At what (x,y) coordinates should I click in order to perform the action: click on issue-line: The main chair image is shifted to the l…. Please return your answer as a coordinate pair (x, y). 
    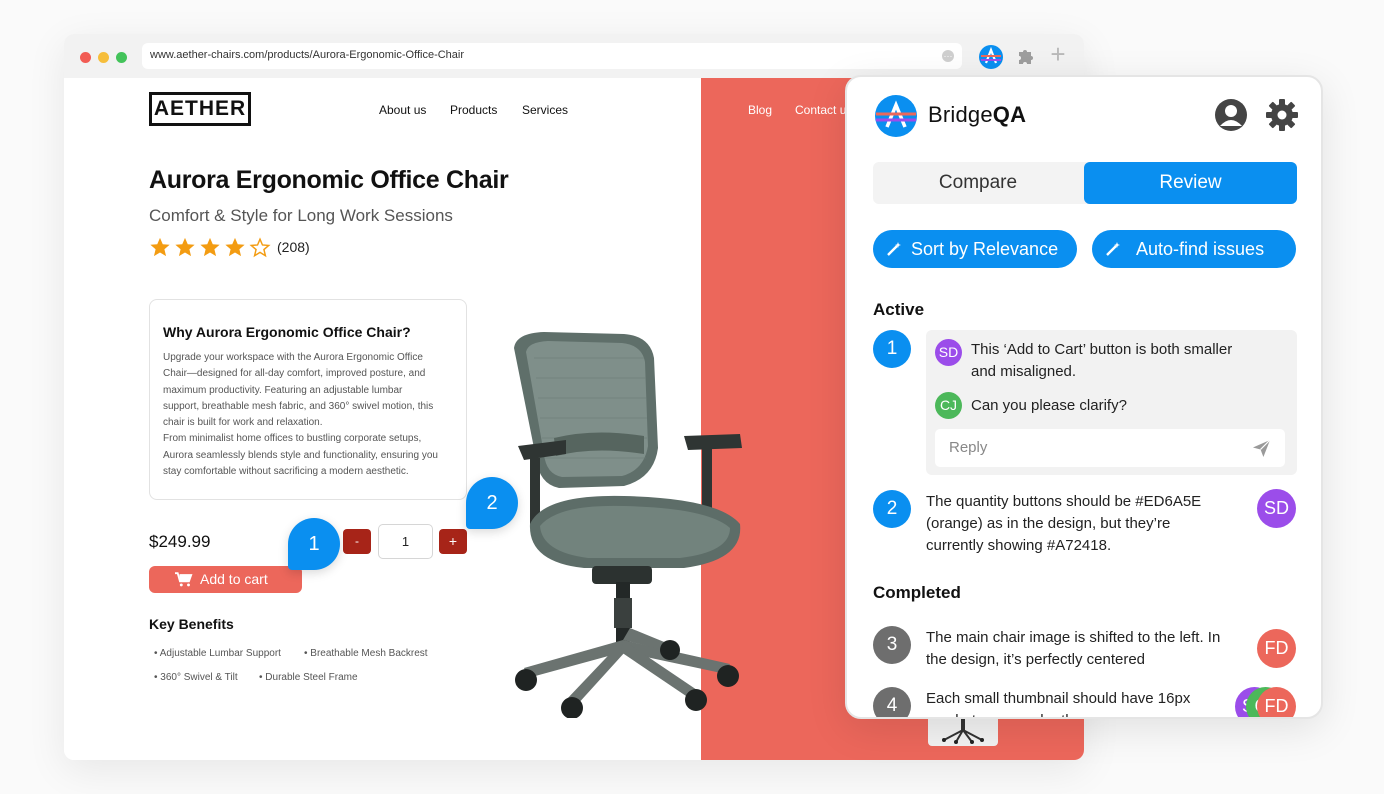
    Looking at the image, I should click on (1073, 637).